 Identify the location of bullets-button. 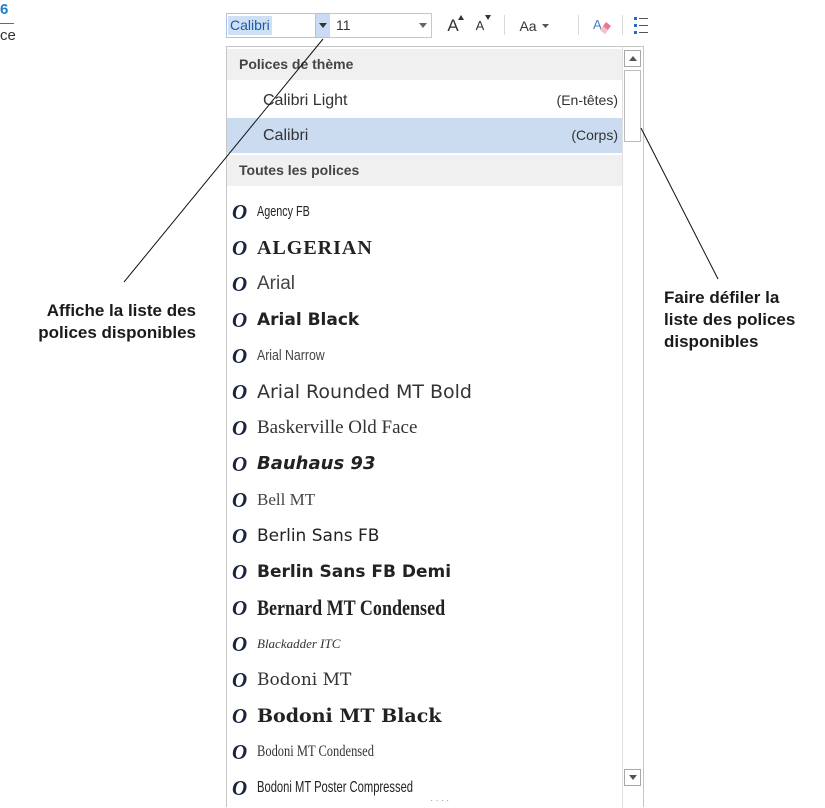
(641, 25).